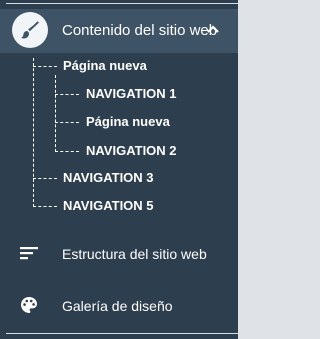 Image resolution: width=320 pixels, height=339 pixels. What do you see at coordinates (108, 205) in the screenshot?
I see `tree-item-navigation-5: NAVIGATION 5` at bounding box center [108, 205].